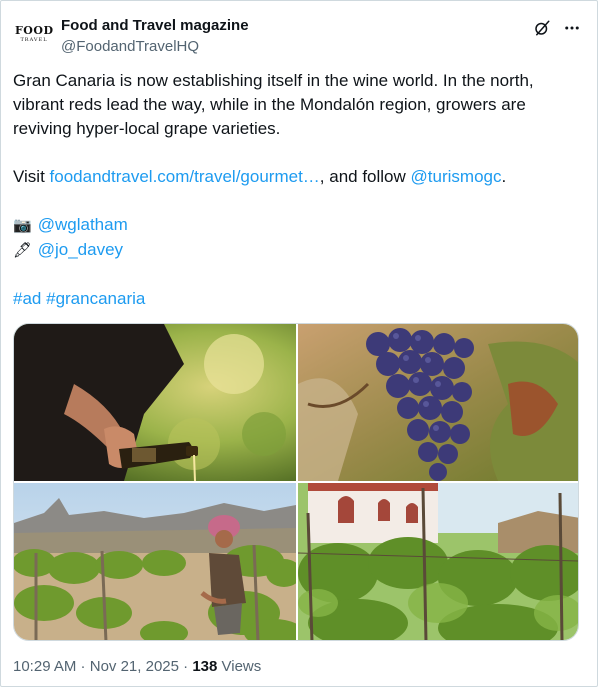 This screenshot has width=598, height=687. What do you see at coordinates (155, 25) in the screenshot?
I see `display-name: Food and Travel magazine` at bounding box center [155, 25].